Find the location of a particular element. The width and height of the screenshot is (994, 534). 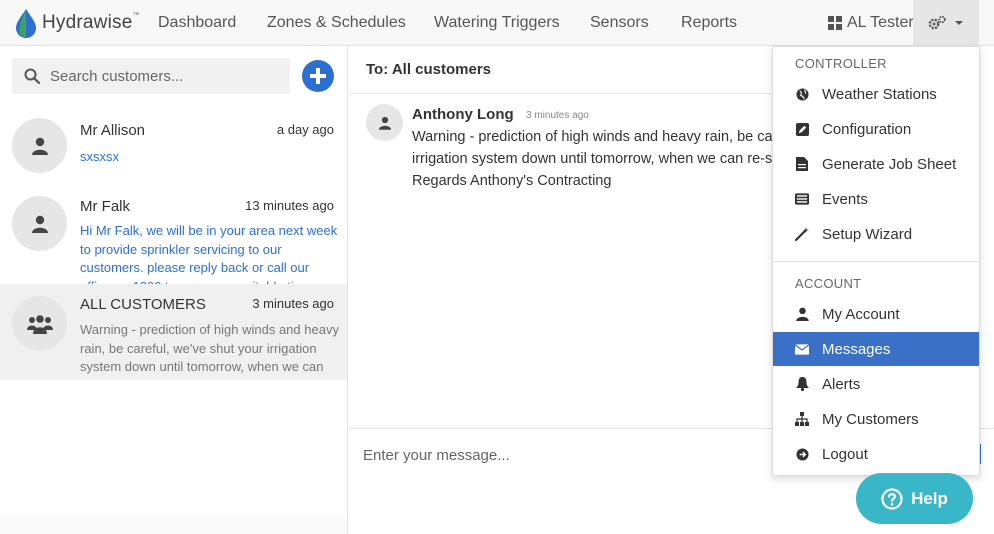

menu-item-setup-wizard: Setup Wizard is located at coordinates (876, 234).